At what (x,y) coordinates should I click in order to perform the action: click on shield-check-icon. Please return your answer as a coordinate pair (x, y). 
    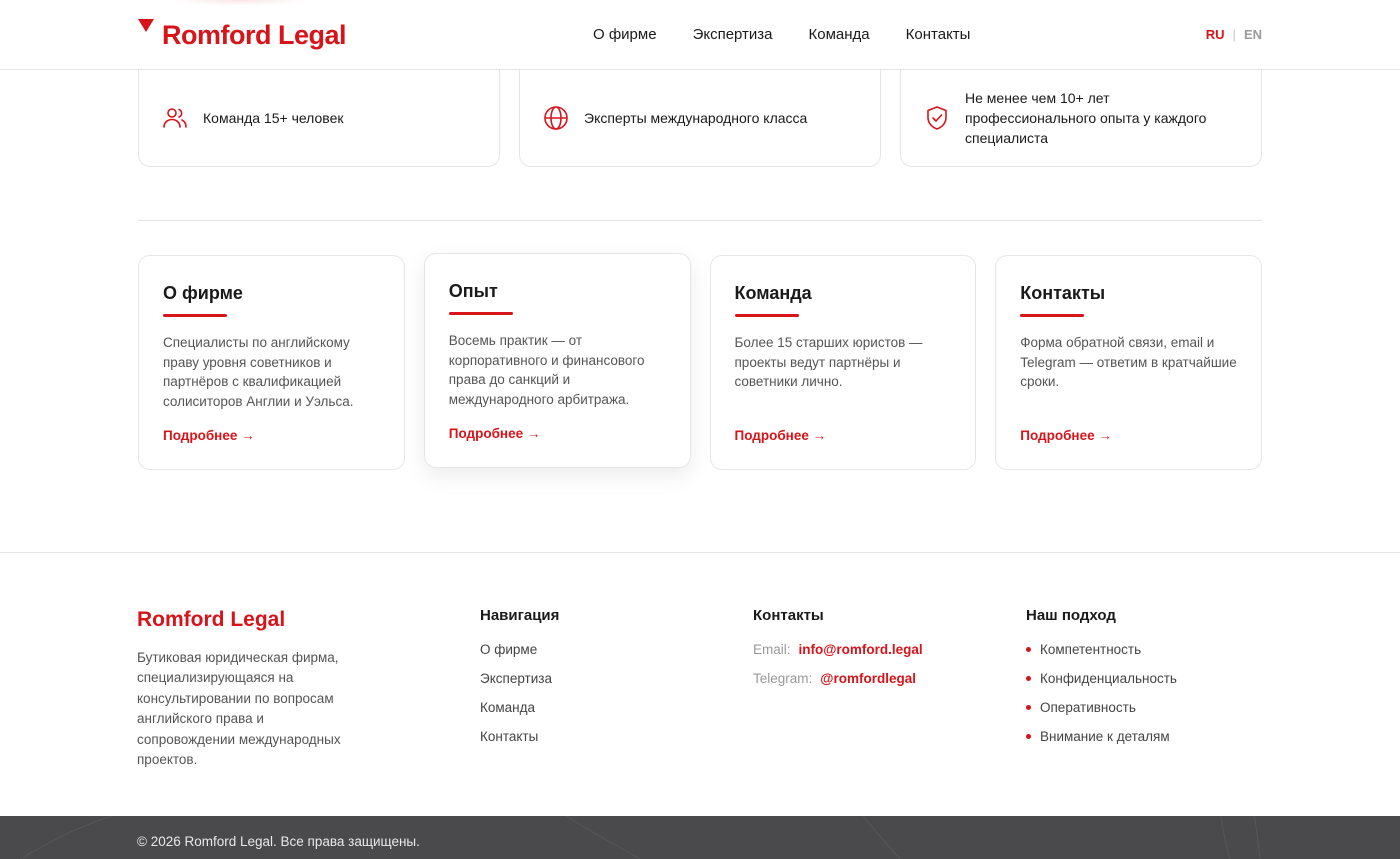
    Looking at the image, I should click on (937, 118).